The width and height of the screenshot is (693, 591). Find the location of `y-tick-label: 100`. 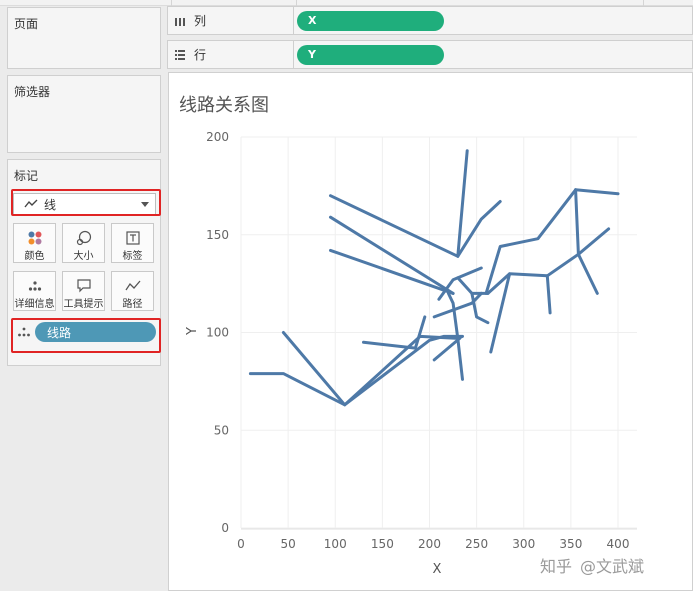

y-tick-label: 100 is located at coordinates (217, 333).